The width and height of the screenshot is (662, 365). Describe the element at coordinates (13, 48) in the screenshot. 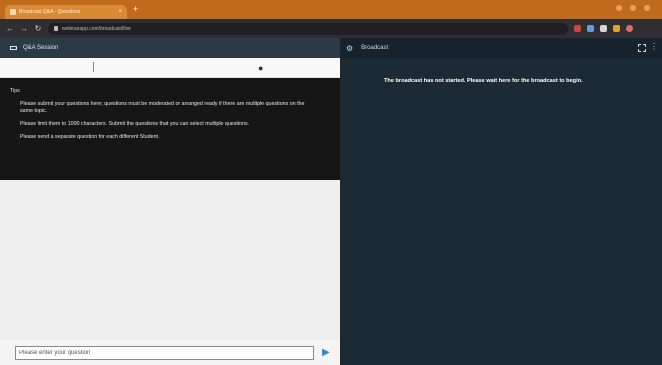

I see `video-icon` at that location.